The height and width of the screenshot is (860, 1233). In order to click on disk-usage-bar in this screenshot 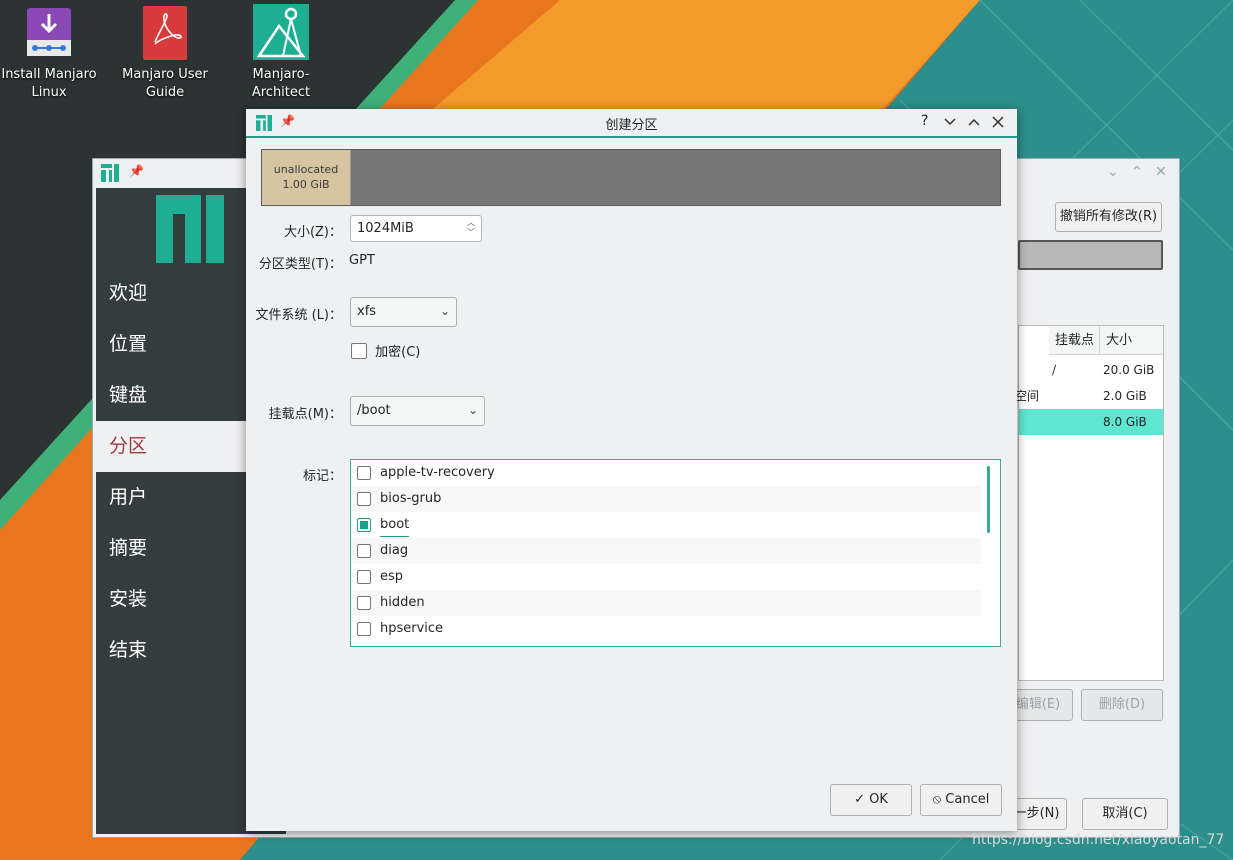, I will do `click(1090, 255)`.